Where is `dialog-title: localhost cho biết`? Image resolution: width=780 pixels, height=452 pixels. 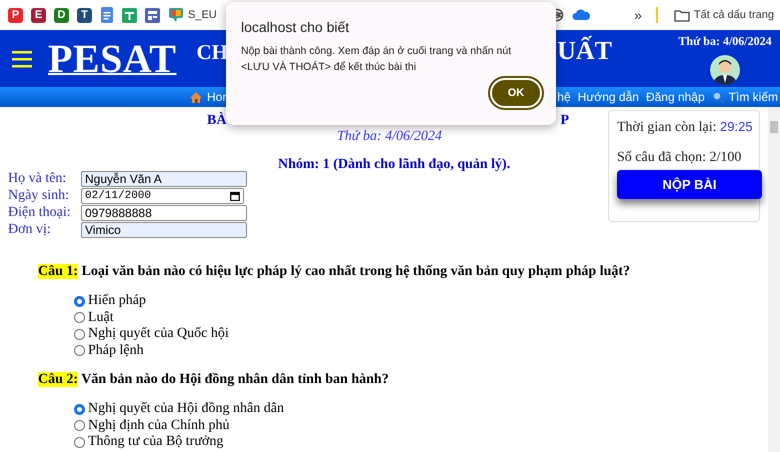
dialog-title: localhost cho biết is located at coordinates (295, 27).